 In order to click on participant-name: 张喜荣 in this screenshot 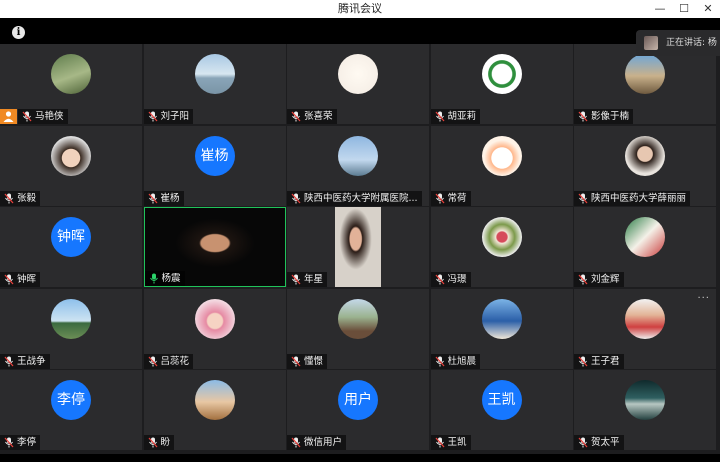, I will do `click(318, 116)`.